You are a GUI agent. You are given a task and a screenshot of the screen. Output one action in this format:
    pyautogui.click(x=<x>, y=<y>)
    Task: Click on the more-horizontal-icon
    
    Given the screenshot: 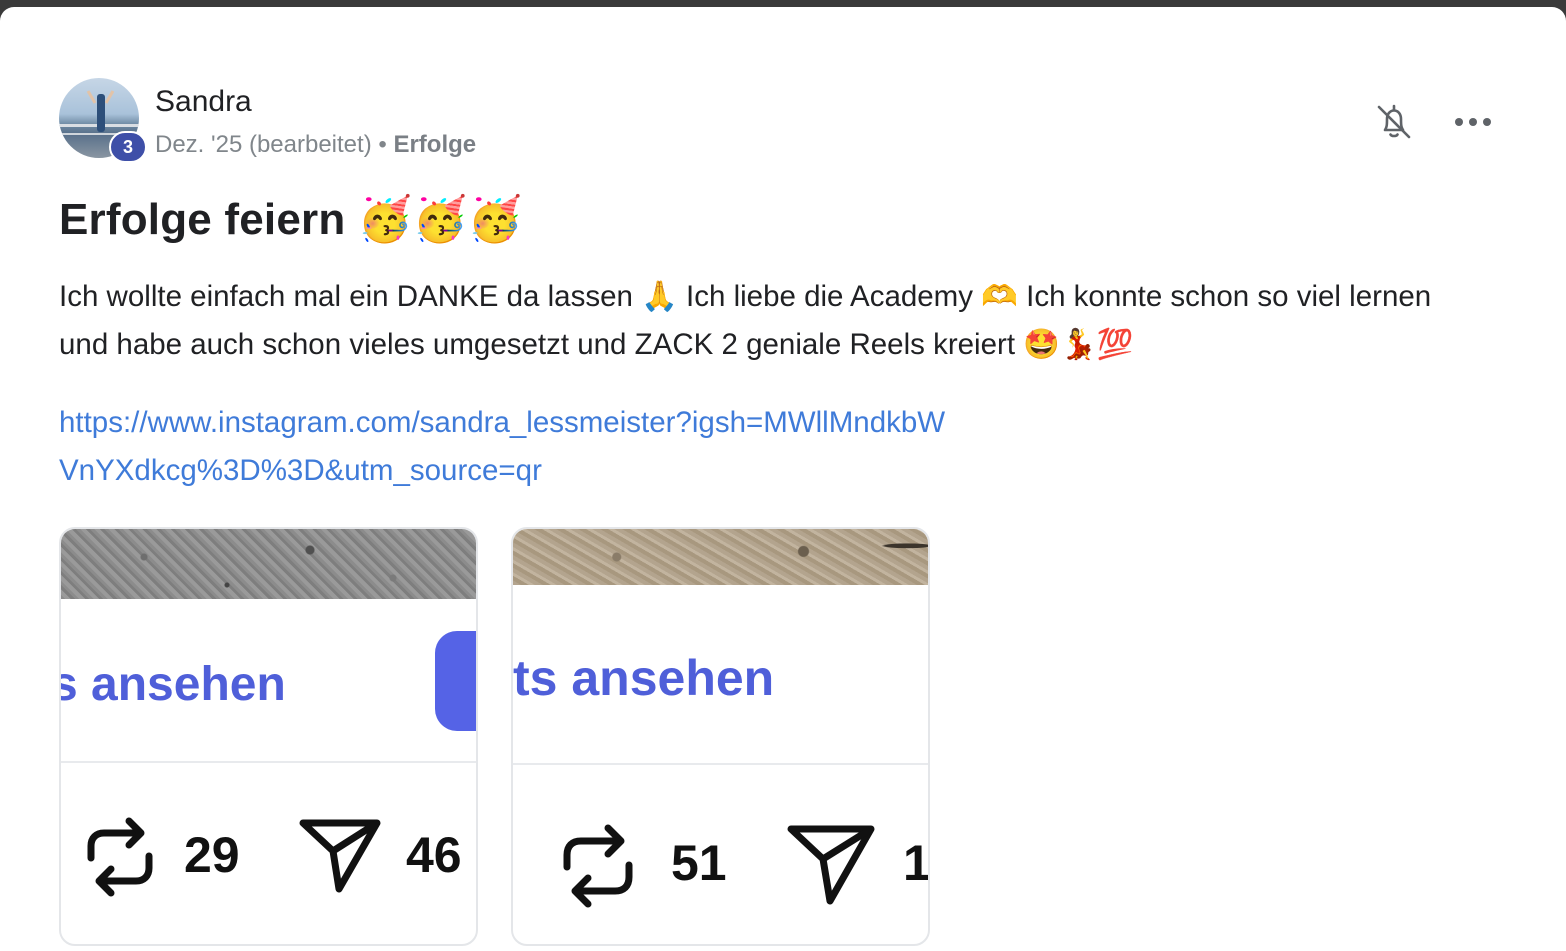 What is the action you would take?
    pyautogui.click(x=1473, y=122)
    